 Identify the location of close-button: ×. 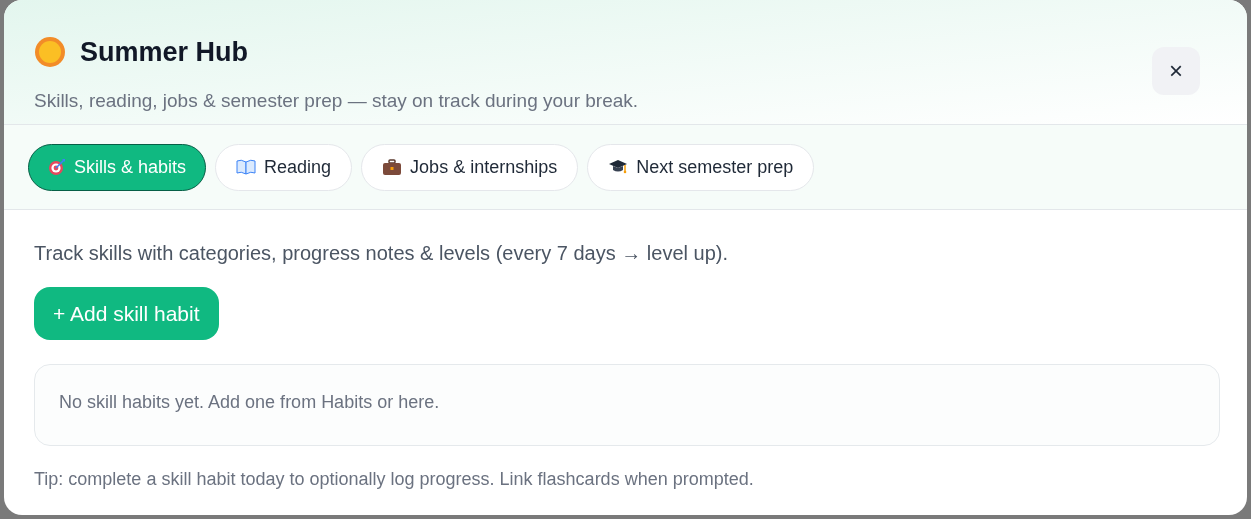
(1176, 71).